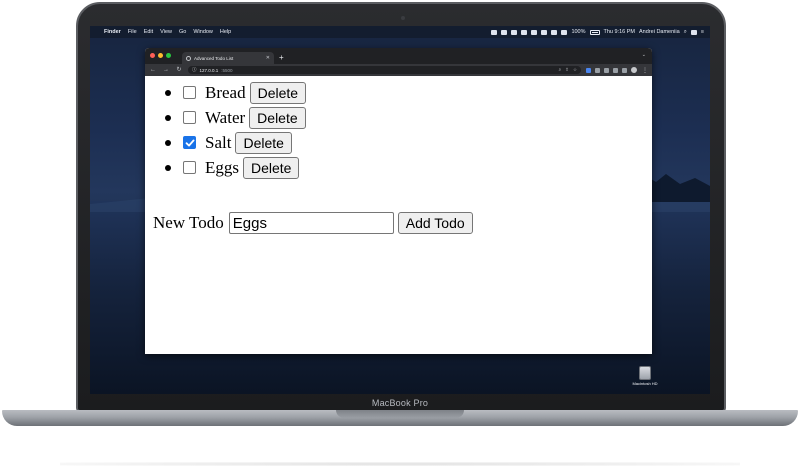 Image resolution: width=800 pixels, height=476 pixels. I want to click on menu-go: Go, so click(182, 32).